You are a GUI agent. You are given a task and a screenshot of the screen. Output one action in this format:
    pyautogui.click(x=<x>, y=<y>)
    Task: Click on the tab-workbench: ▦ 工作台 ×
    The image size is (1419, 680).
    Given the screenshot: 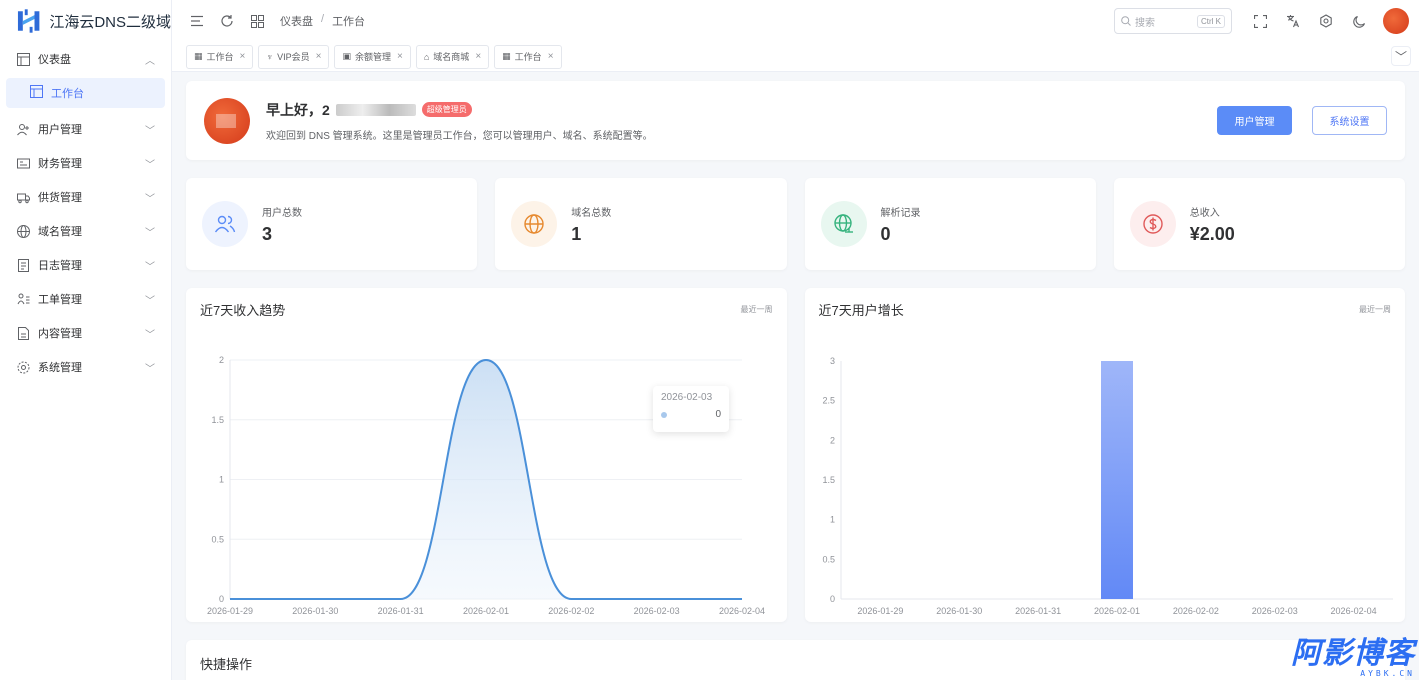 What is the action you would take?
    pyautogui.click(x=220, y=56)
    